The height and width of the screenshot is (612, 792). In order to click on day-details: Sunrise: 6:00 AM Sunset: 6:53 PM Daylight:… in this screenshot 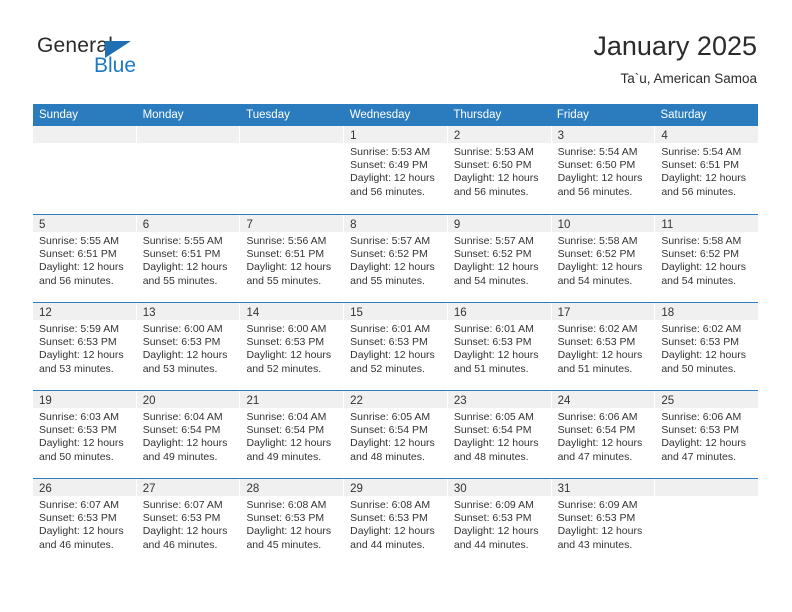, I will do `click(188, 348)`.